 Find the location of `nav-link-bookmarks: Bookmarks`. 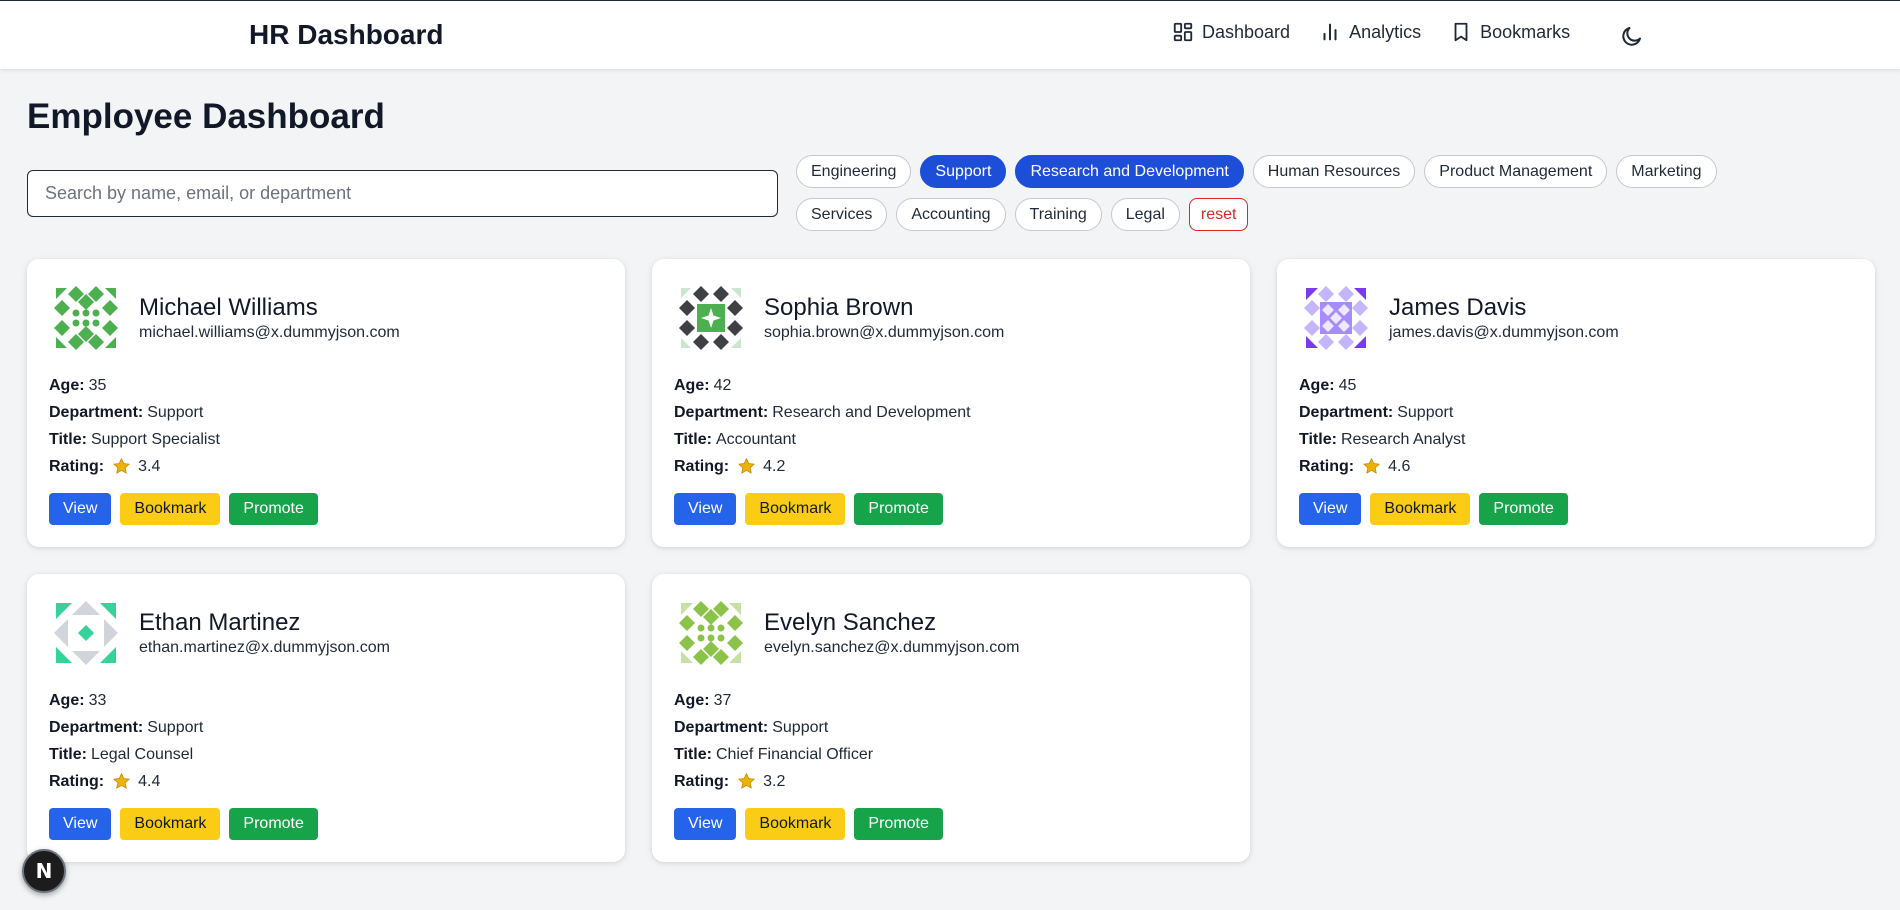

nav-link-bookmarks: Bookmarks is located at coordinates (1510, 32).